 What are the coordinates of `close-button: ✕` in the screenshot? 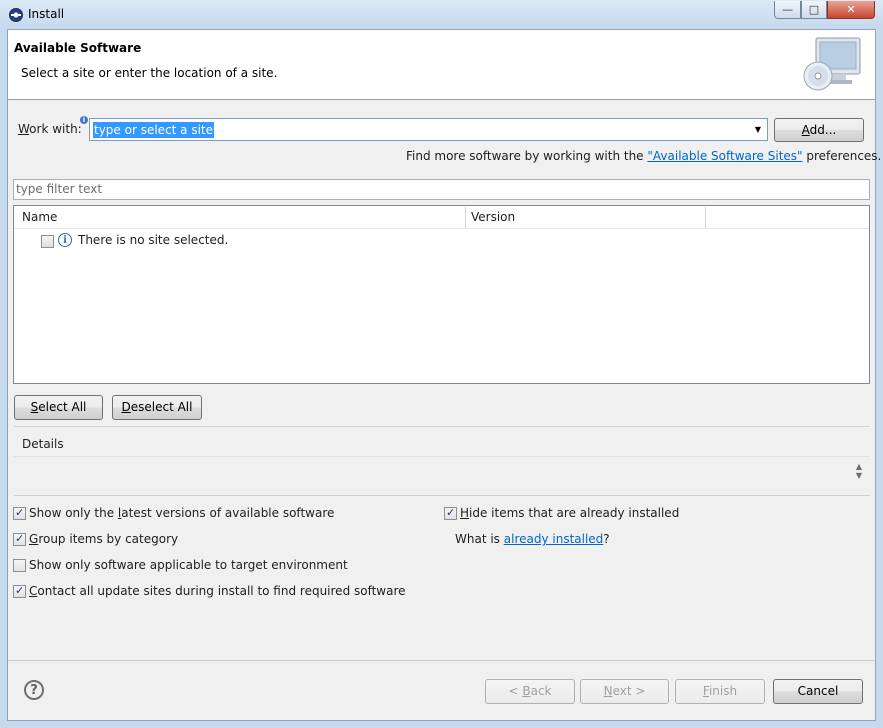 It's located at (851, 10).